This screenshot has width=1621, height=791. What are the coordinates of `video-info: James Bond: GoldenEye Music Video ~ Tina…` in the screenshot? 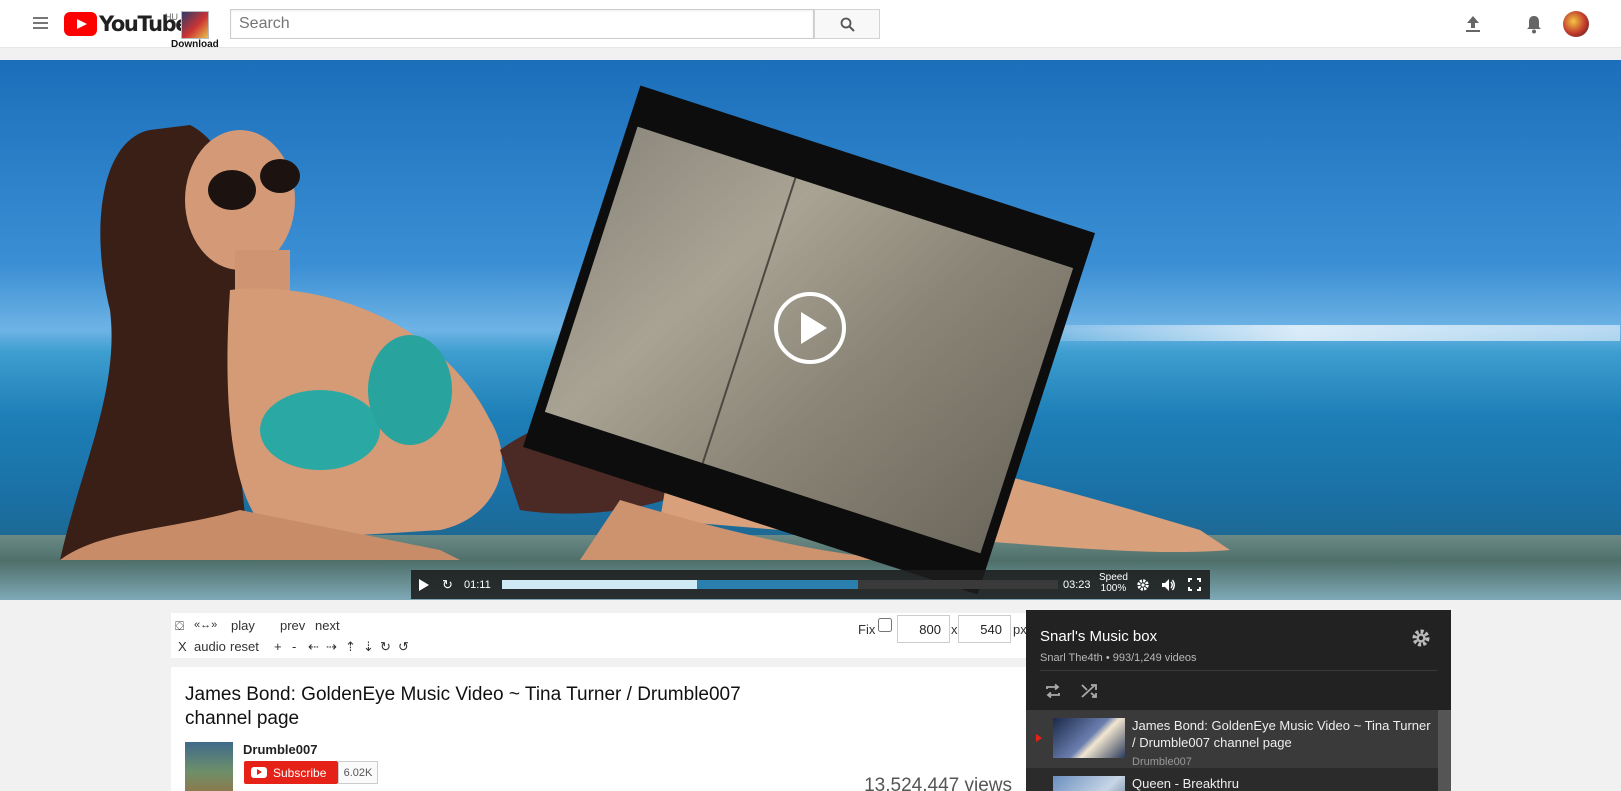 It's located at (598, 729).